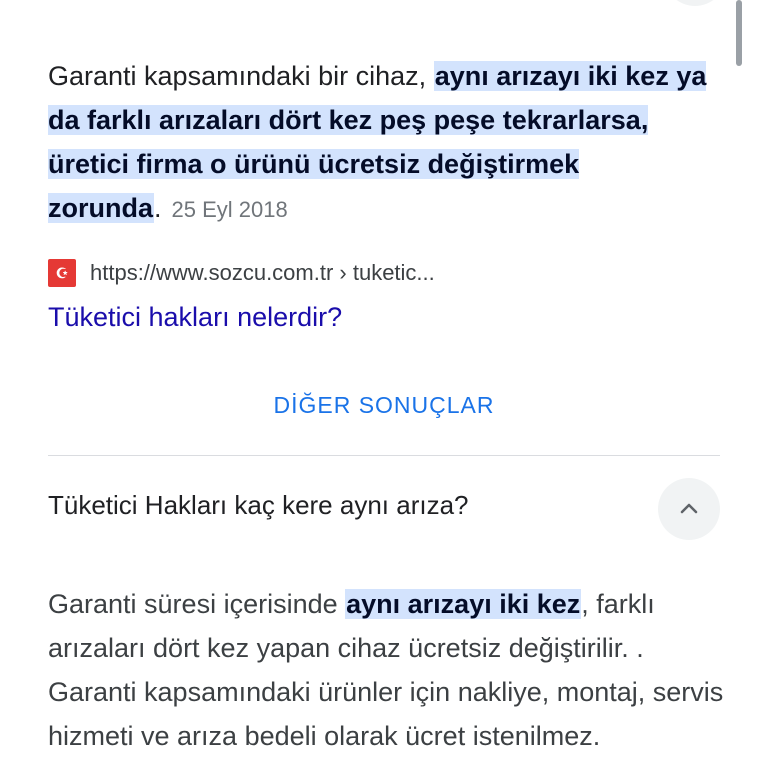  What do you see at coordinates (229, 209) in the screenshot?
I see `snippet-date: 25 Eyl 2018` at bounding box center [229, 209].